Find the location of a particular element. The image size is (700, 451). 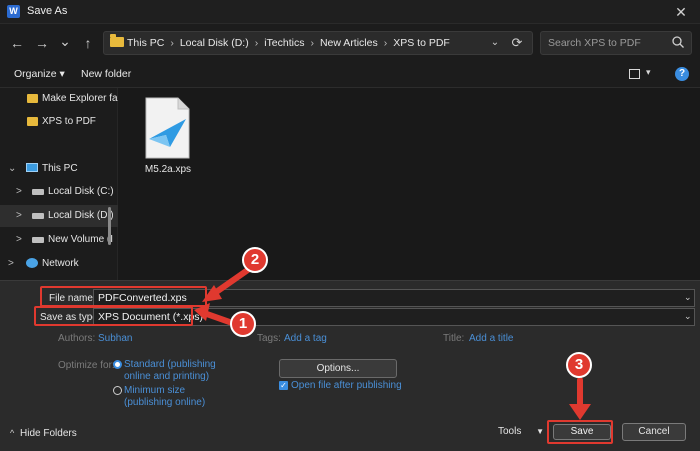

minimum-size-option-label-line2: (publishing online) is located at coordinates (164, 402).